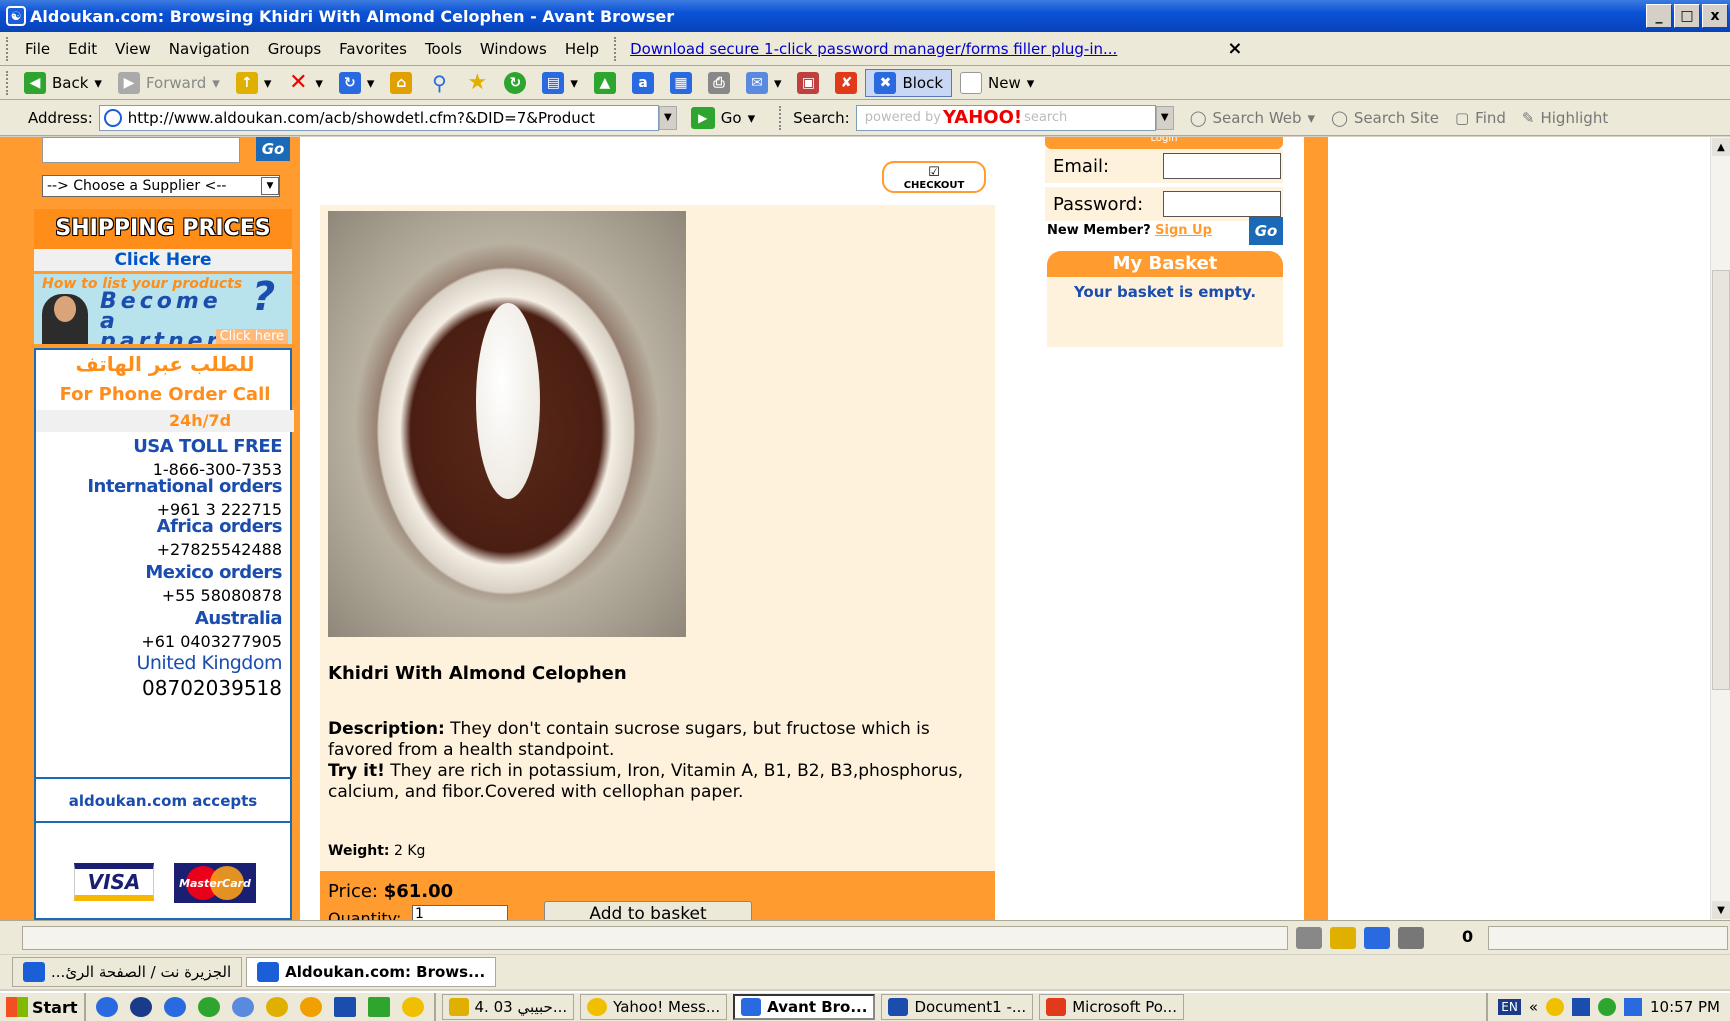 The width and height of the screenshot is (1730, 1021). I want to click on refresh-button: ↻ ▾, so click(357, 82).